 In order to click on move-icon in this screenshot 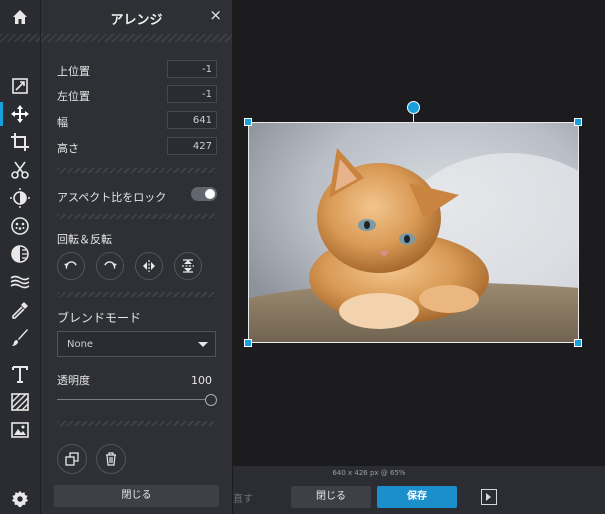, I will do `click(20, 114)`.